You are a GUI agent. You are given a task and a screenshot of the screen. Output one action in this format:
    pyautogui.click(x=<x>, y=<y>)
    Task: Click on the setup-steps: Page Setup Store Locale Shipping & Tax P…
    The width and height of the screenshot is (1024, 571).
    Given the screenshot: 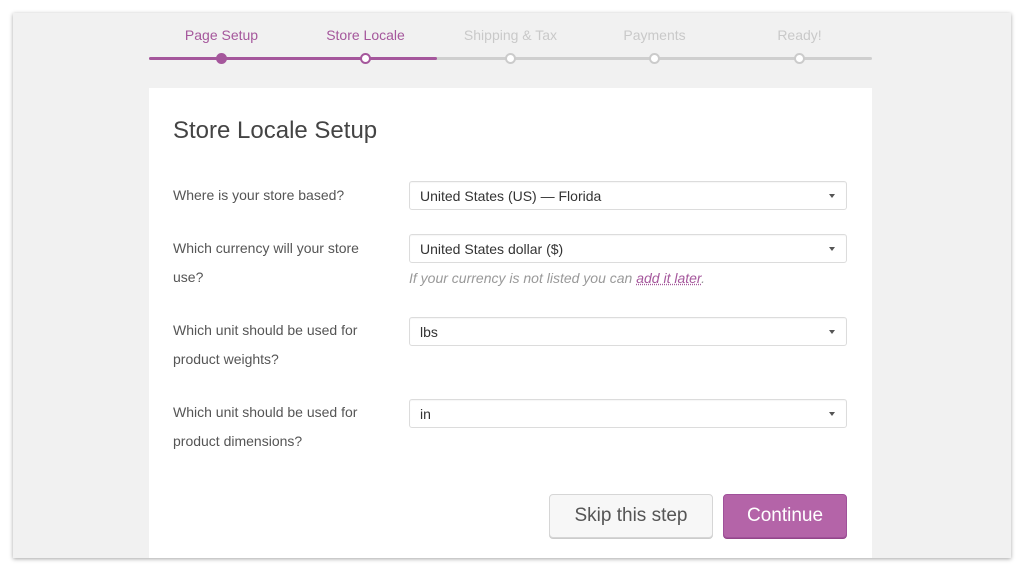 What is the action you would take?
    pyautogui.click(x=510, y=43)
    